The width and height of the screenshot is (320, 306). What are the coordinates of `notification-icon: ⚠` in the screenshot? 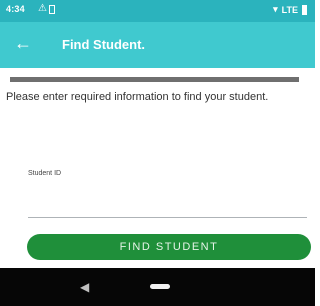 It's located at (42, 8).